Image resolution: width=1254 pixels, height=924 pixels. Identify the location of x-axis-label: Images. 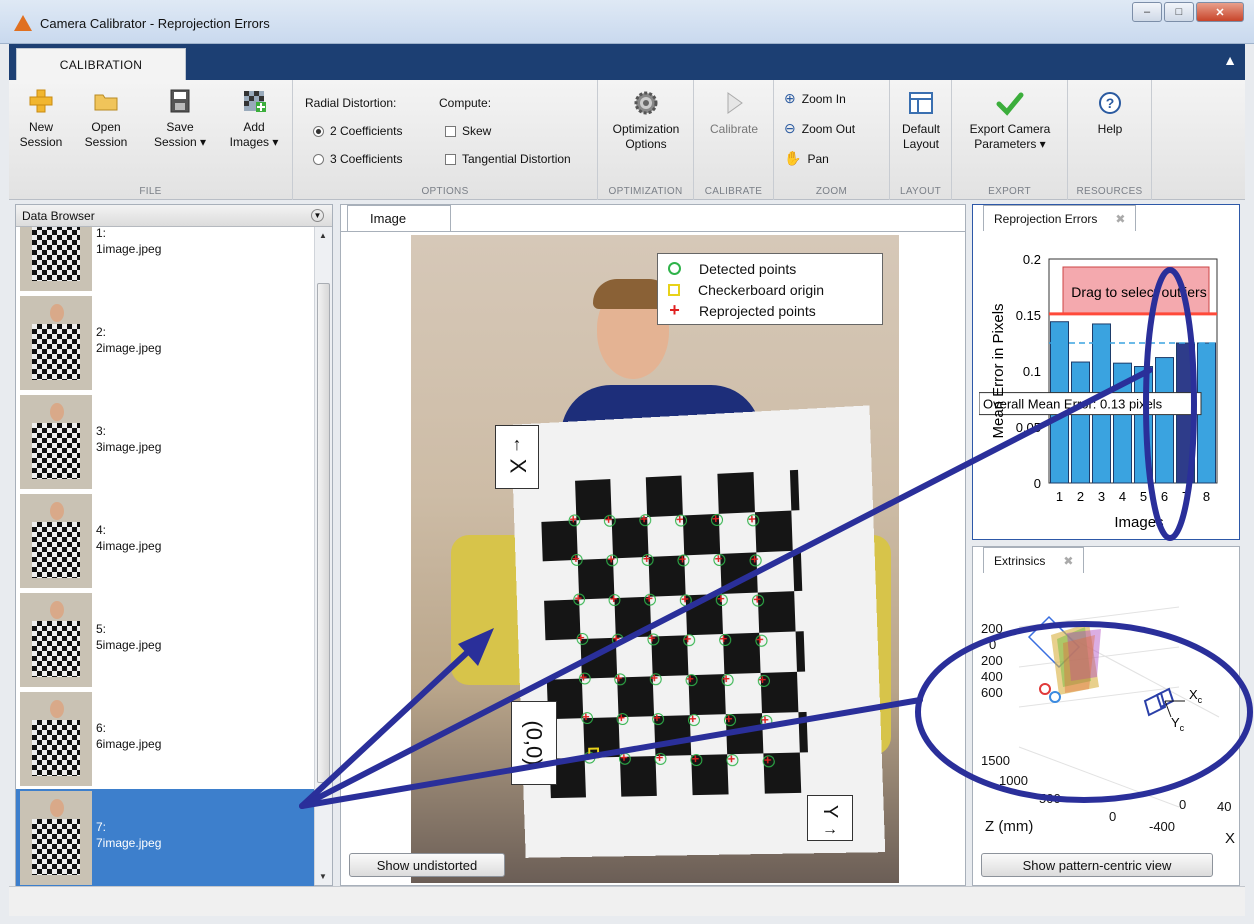
(1138, 522).